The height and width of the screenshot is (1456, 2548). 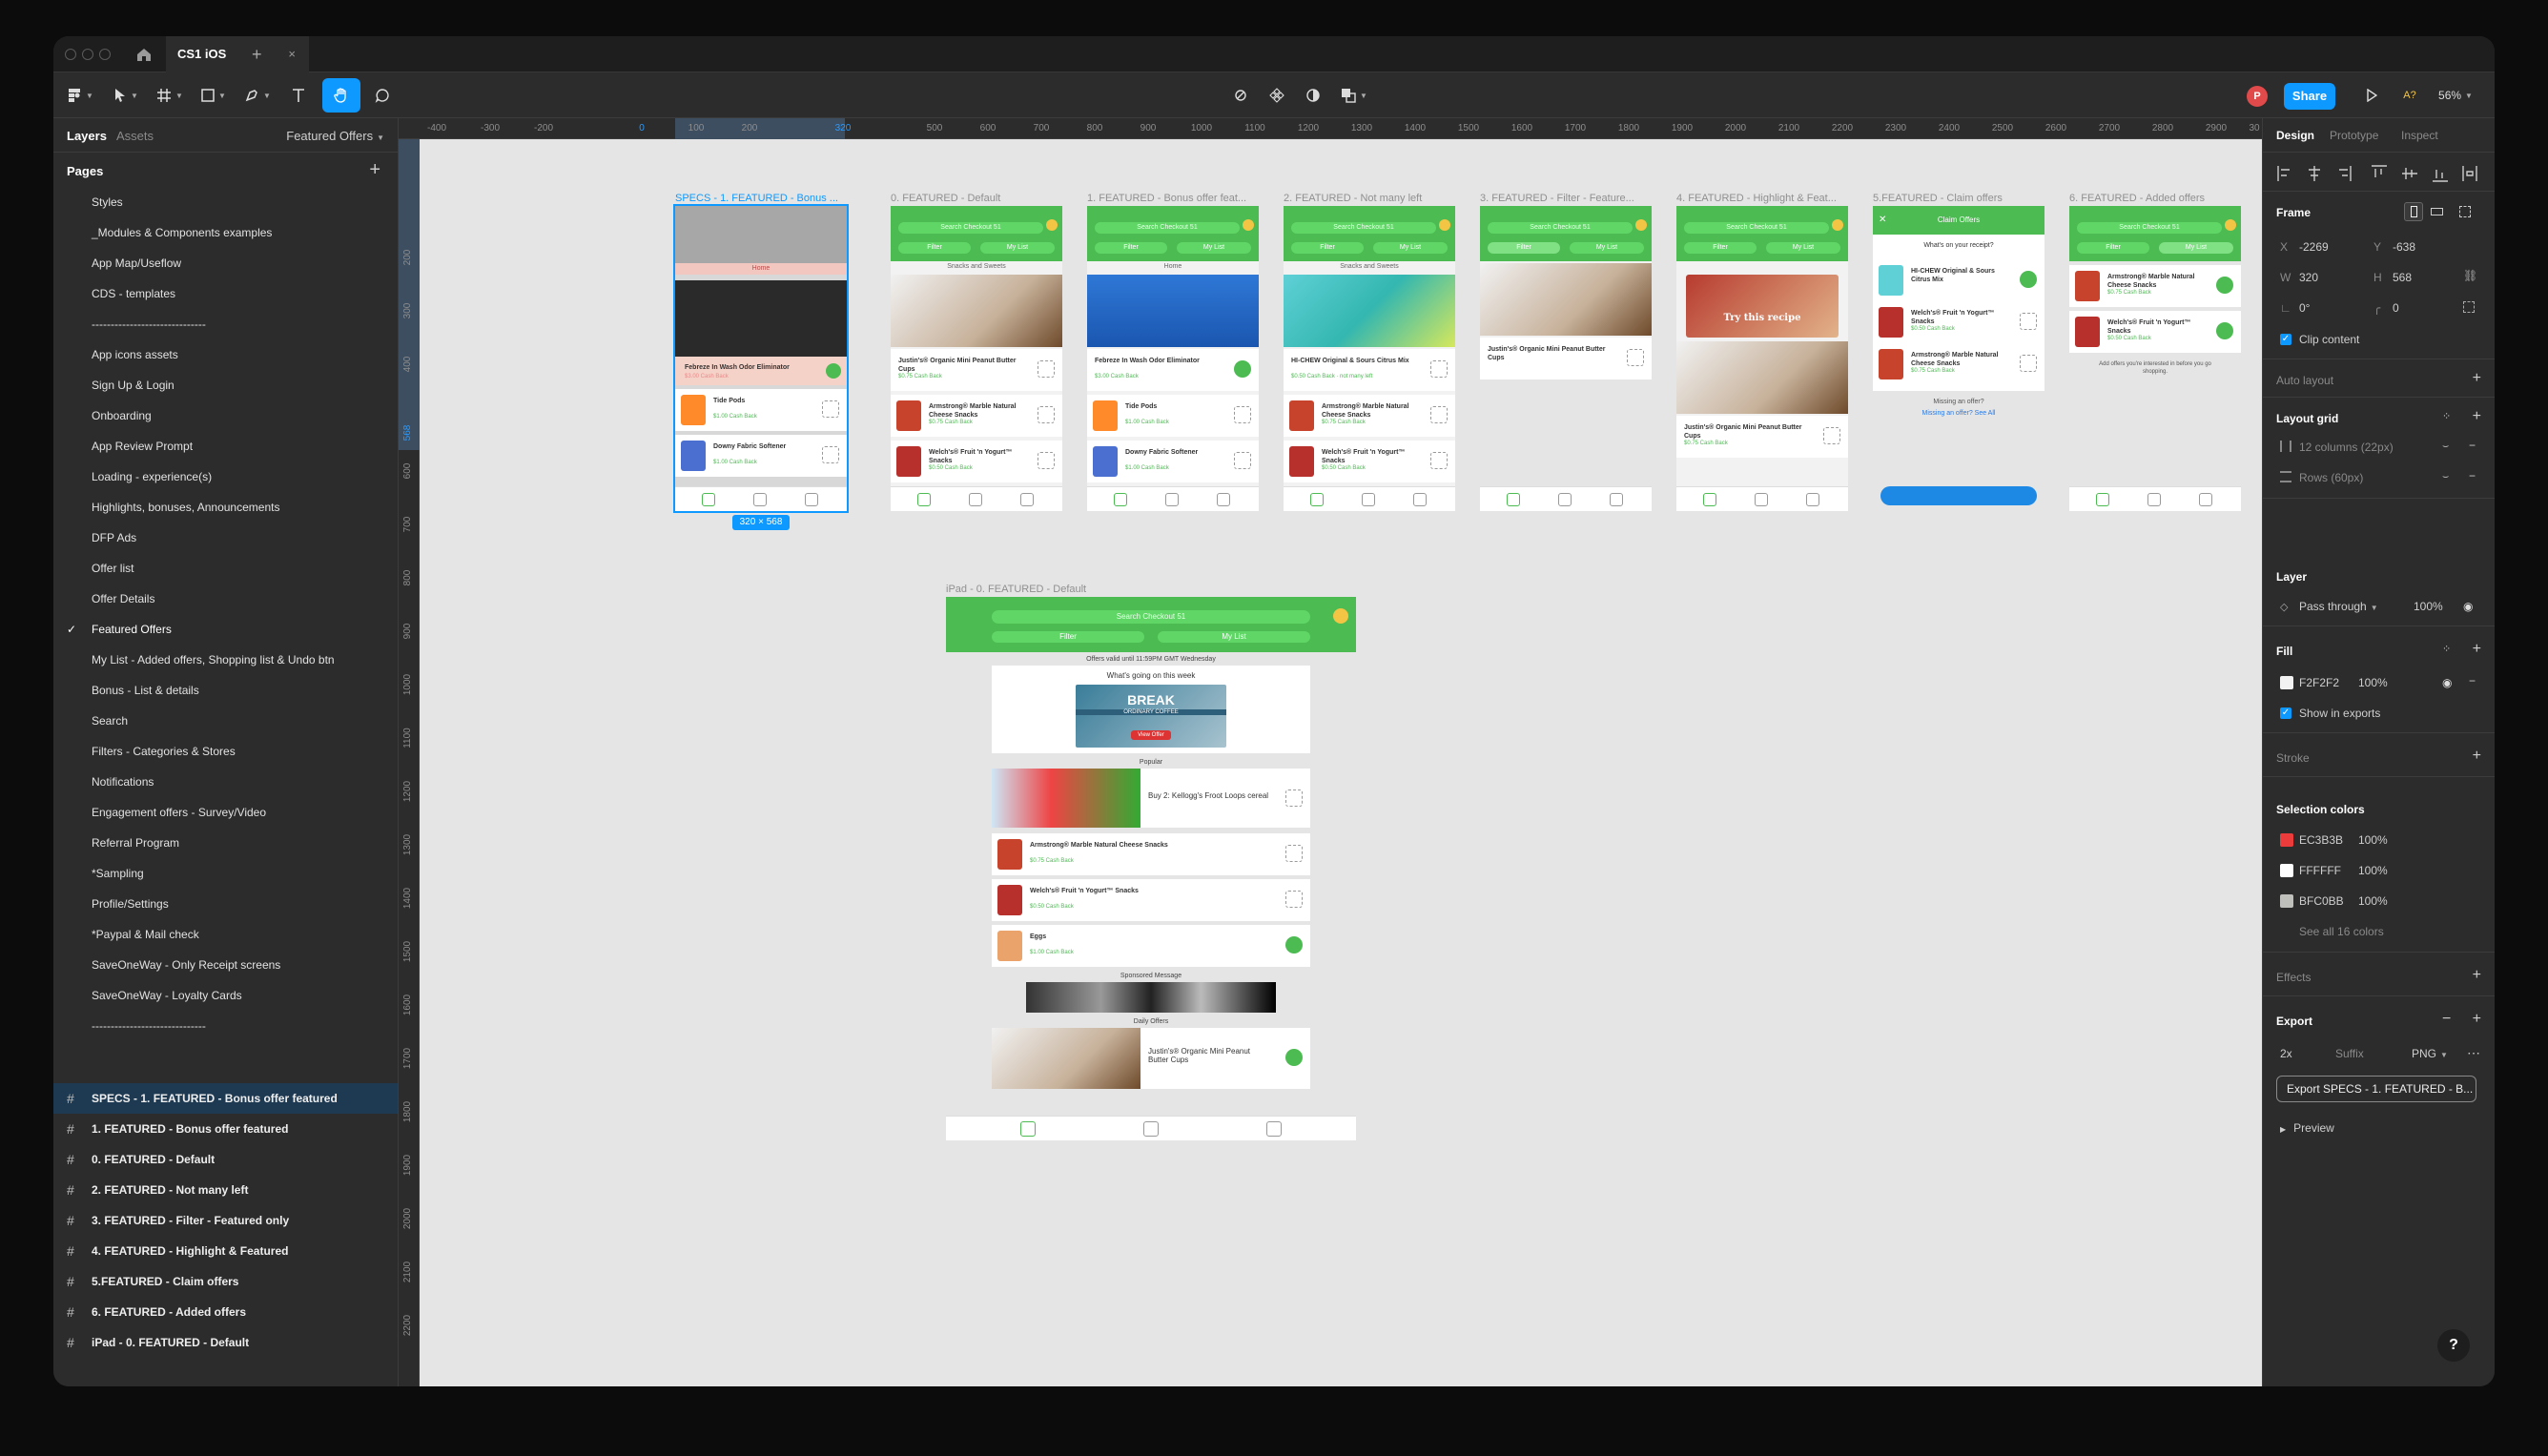 I want to click on new-tab-button: +, so click(x=257, y=54).